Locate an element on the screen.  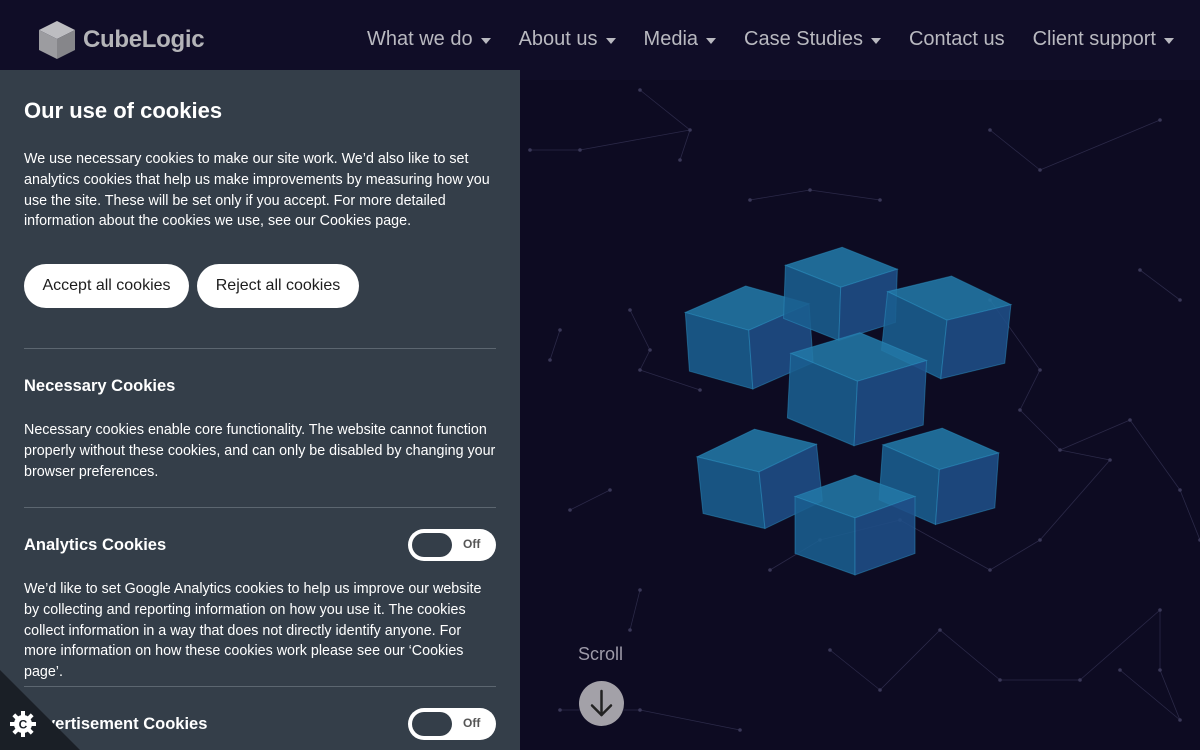
analytics-cookies-toggle: Off is located at coordinates (452, 545).